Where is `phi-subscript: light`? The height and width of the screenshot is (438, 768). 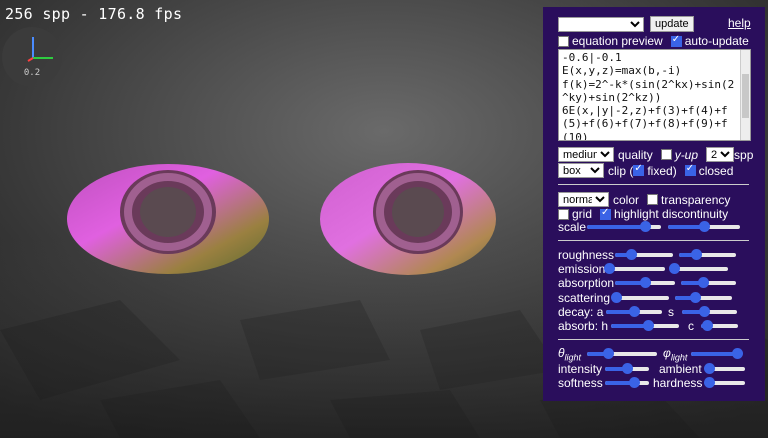
phi-subscript: light is located at coordinates (679, 357).